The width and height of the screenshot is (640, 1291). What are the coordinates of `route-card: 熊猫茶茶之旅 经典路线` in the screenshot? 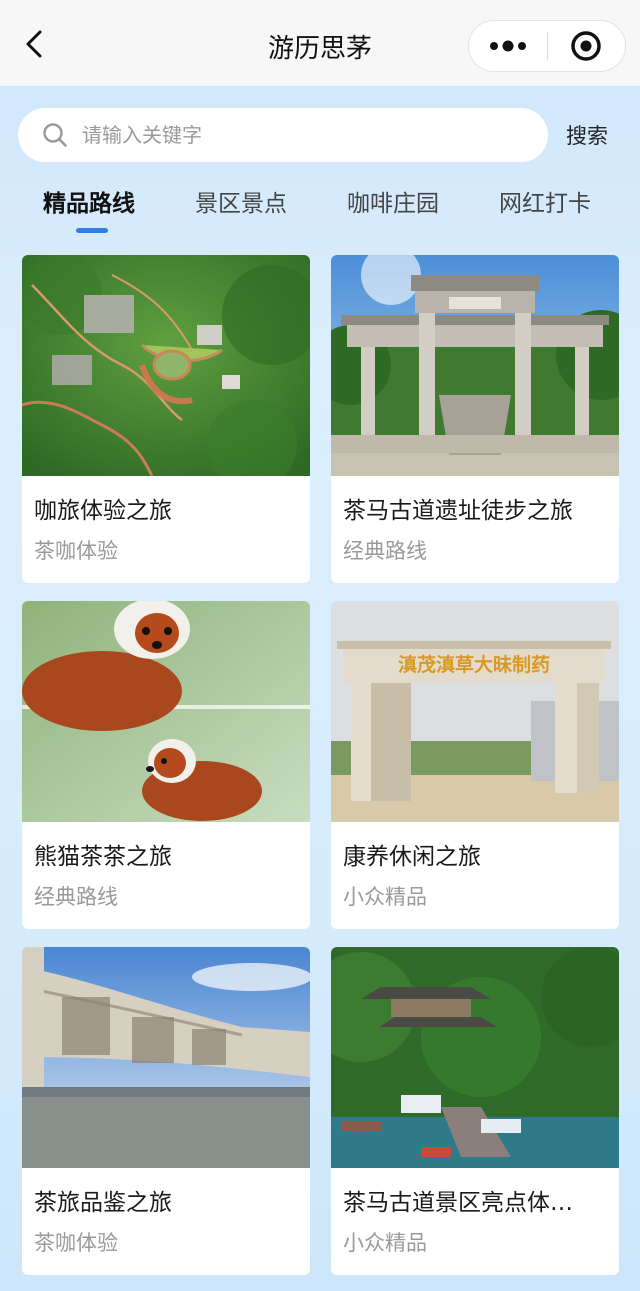 It's located at (166, 765).